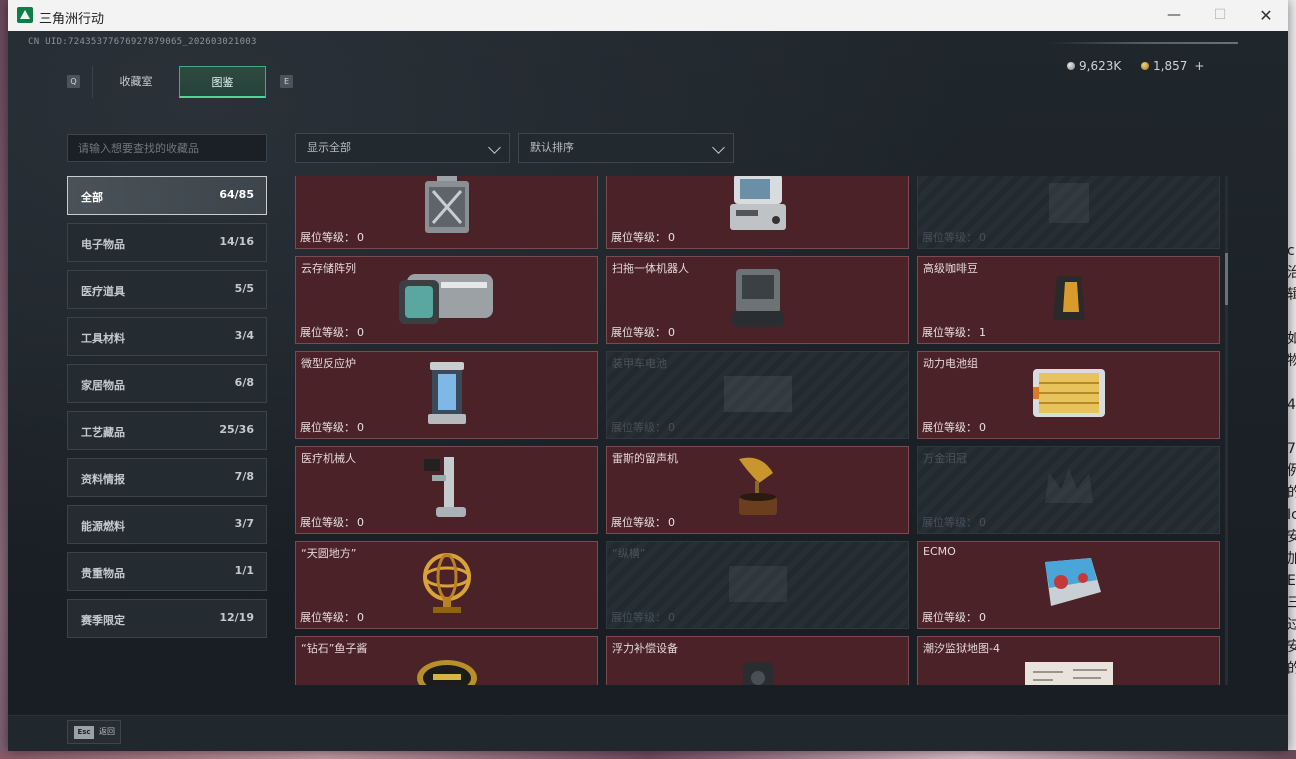  Describe the element at coordinates (446, 490) in the screenshot. I see `collection-item-card: 医疗机械人展位等级： 0` at that location.